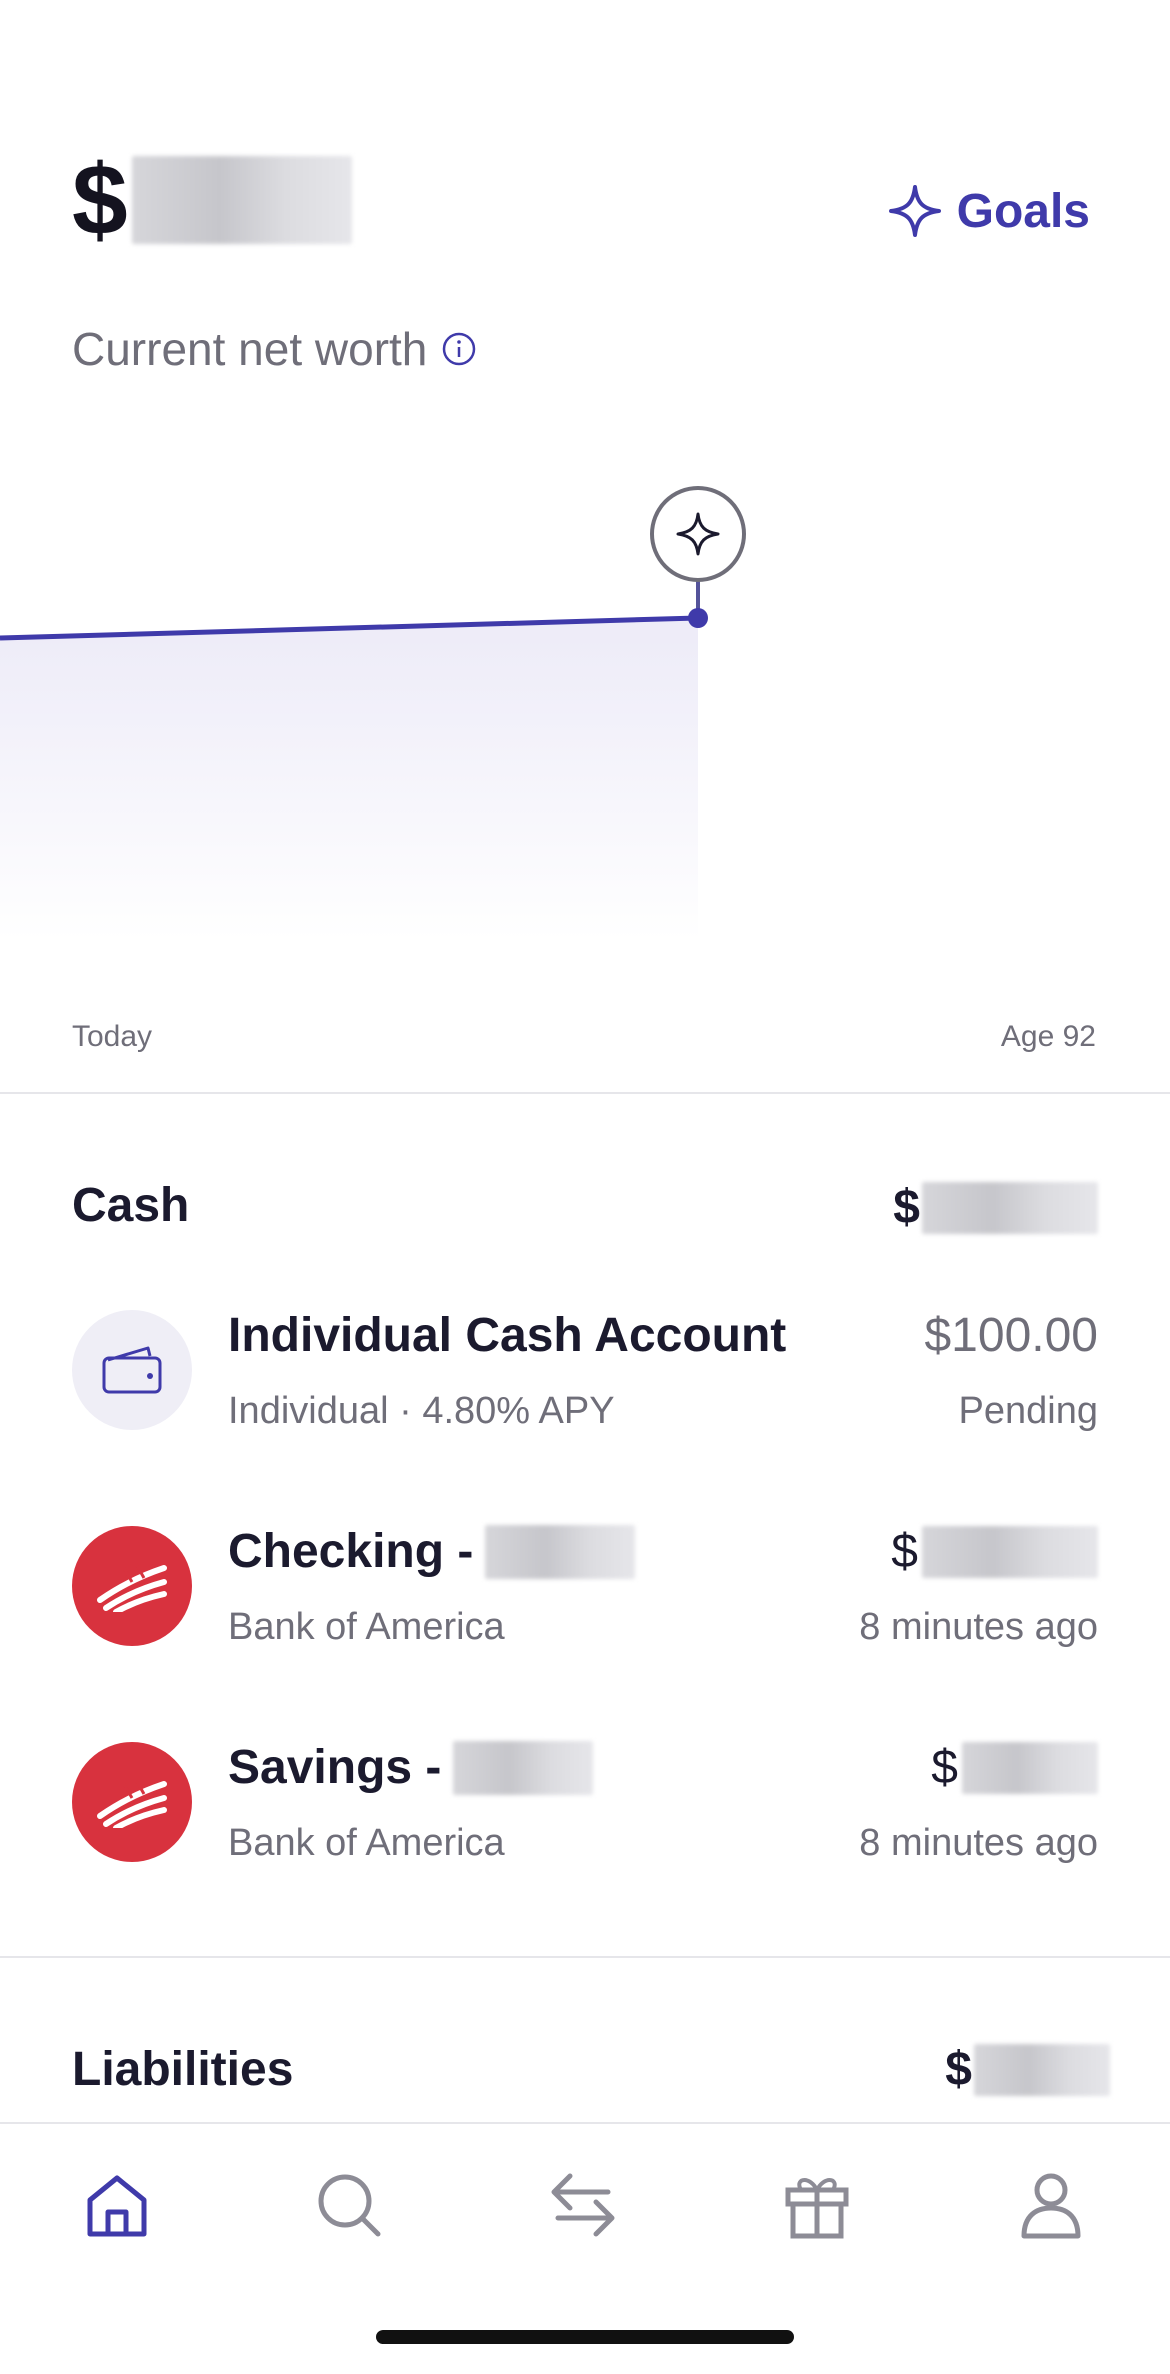 This screenshot has width=1170, height=2374. I want to click on net-worth-value: $, so click(212, 200).